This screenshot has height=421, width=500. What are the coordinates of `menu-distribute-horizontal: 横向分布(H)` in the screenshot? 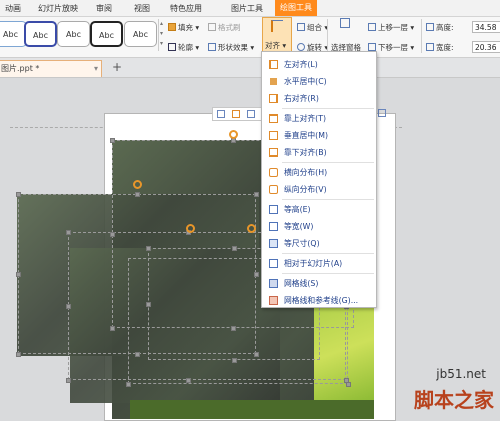 It's located at (319, 172).